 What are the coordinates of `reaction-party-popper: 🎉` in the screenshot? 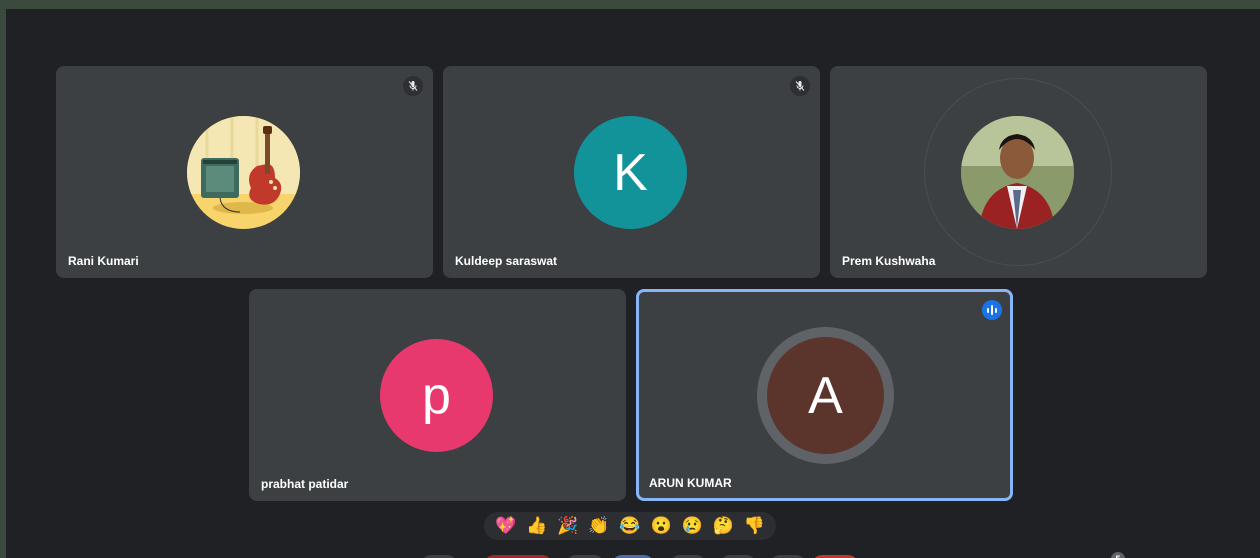 It's located at (567, 526).